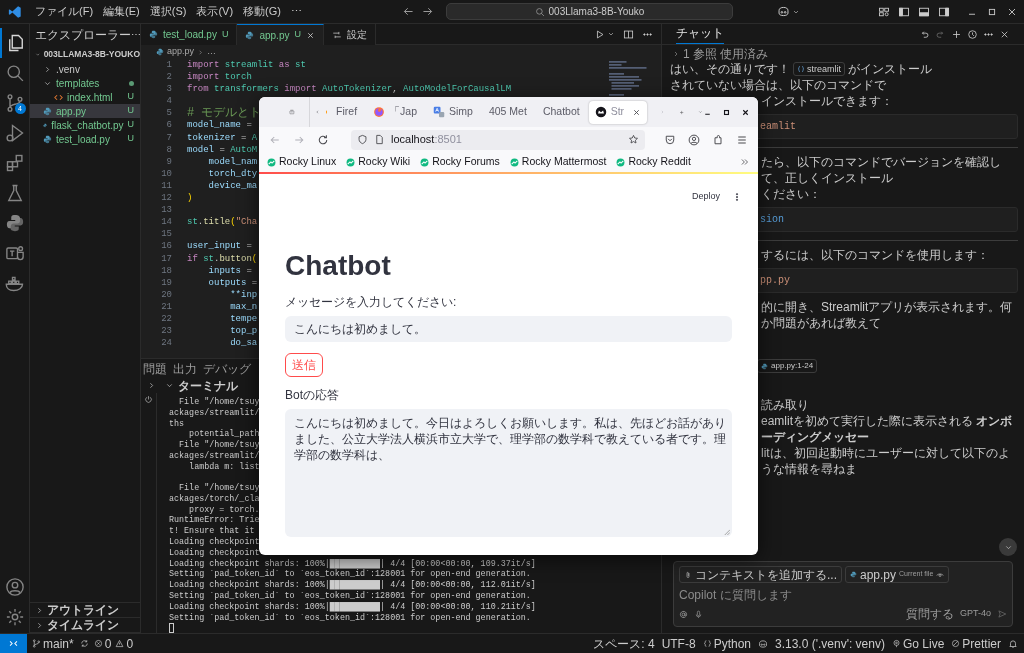  What do you see at coordinates (189, 34) in the screenshot?
I see `editor-tab: test_load.py U` at bounding box center [189, 34].